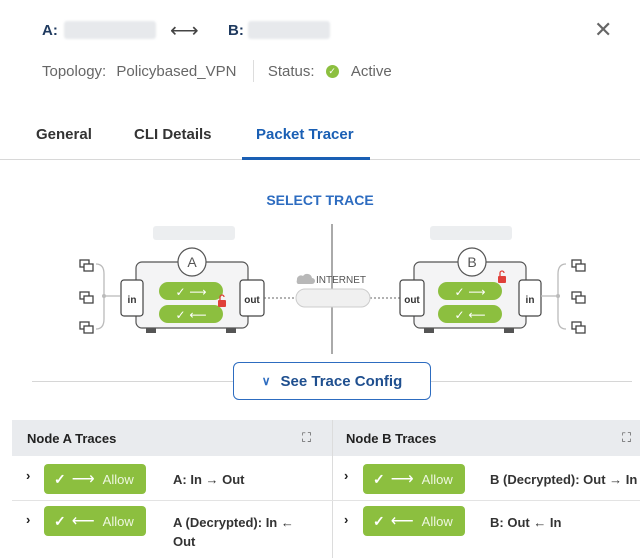 Image resolution: width=640 pixels, height=558 pixels. Describe the element at coordinates (471, 262) in the screenshot. I see `node-b-letter: B` at that location.